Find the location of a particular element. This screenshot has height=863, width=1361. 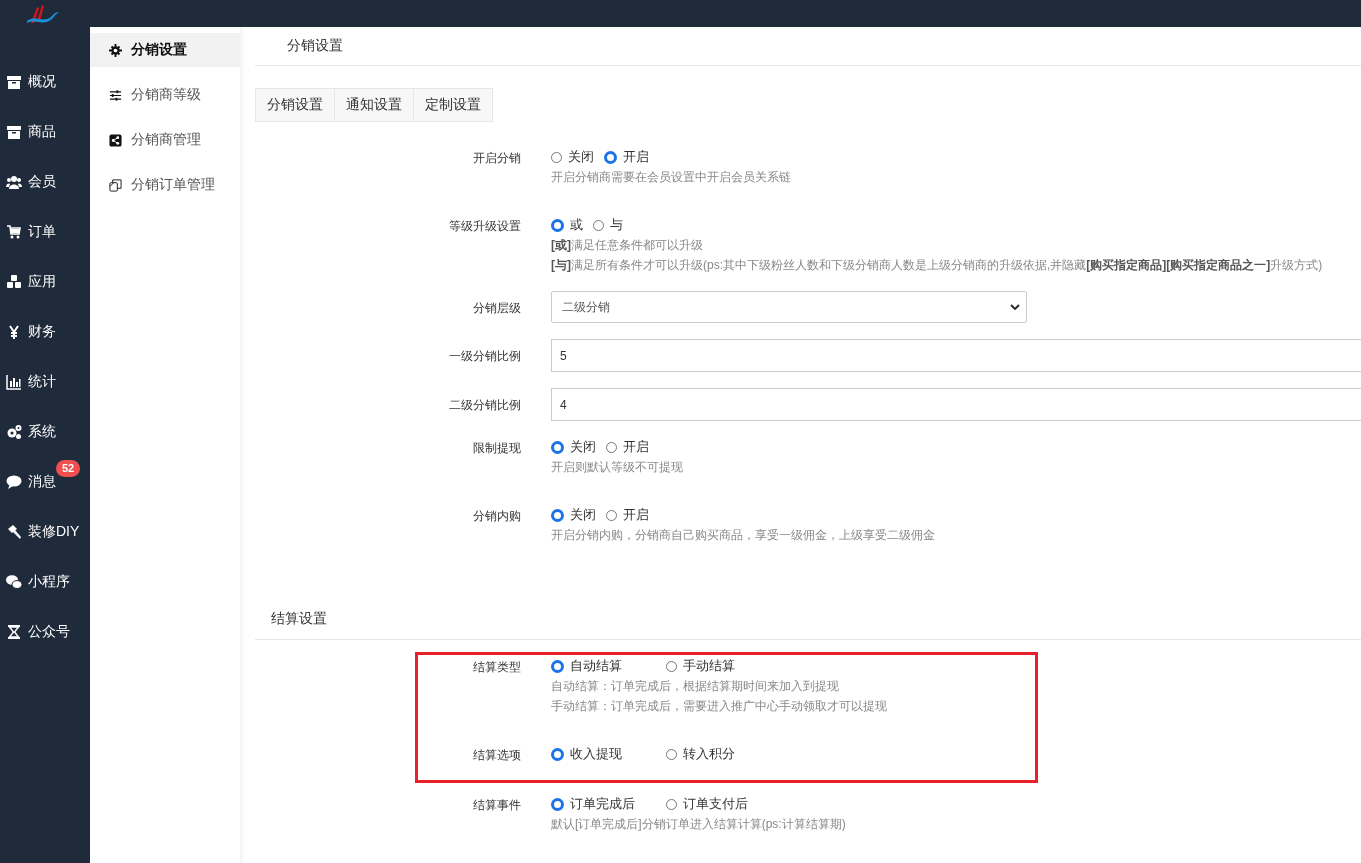

radio-option: 与 is located at coordinates (608, 225).